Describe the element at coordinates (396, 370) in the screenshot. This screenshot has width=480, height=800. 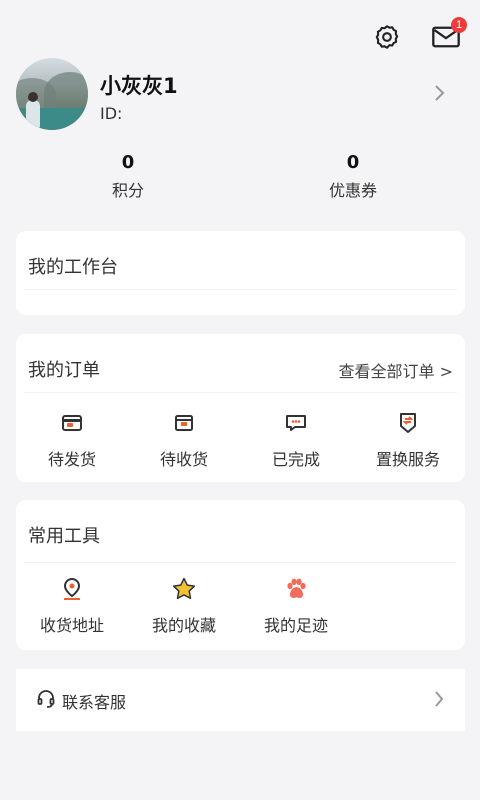
I see `view-all-orders-link: 查看全部订单 >` at that location.